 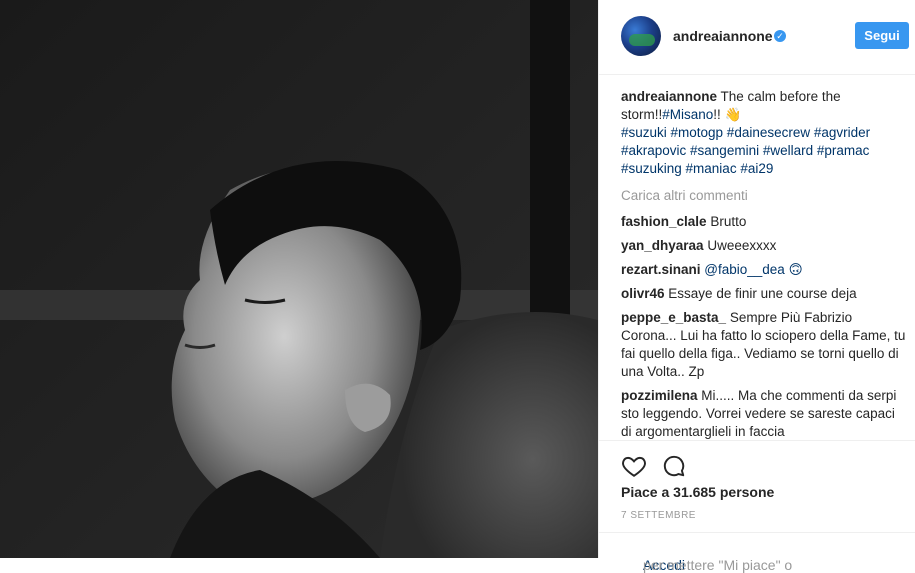 What do you see at coordinates (763, 222) in the screenshot?
I see `comment-item: fashion_clale Brutto` at bounding box center [763, 222].